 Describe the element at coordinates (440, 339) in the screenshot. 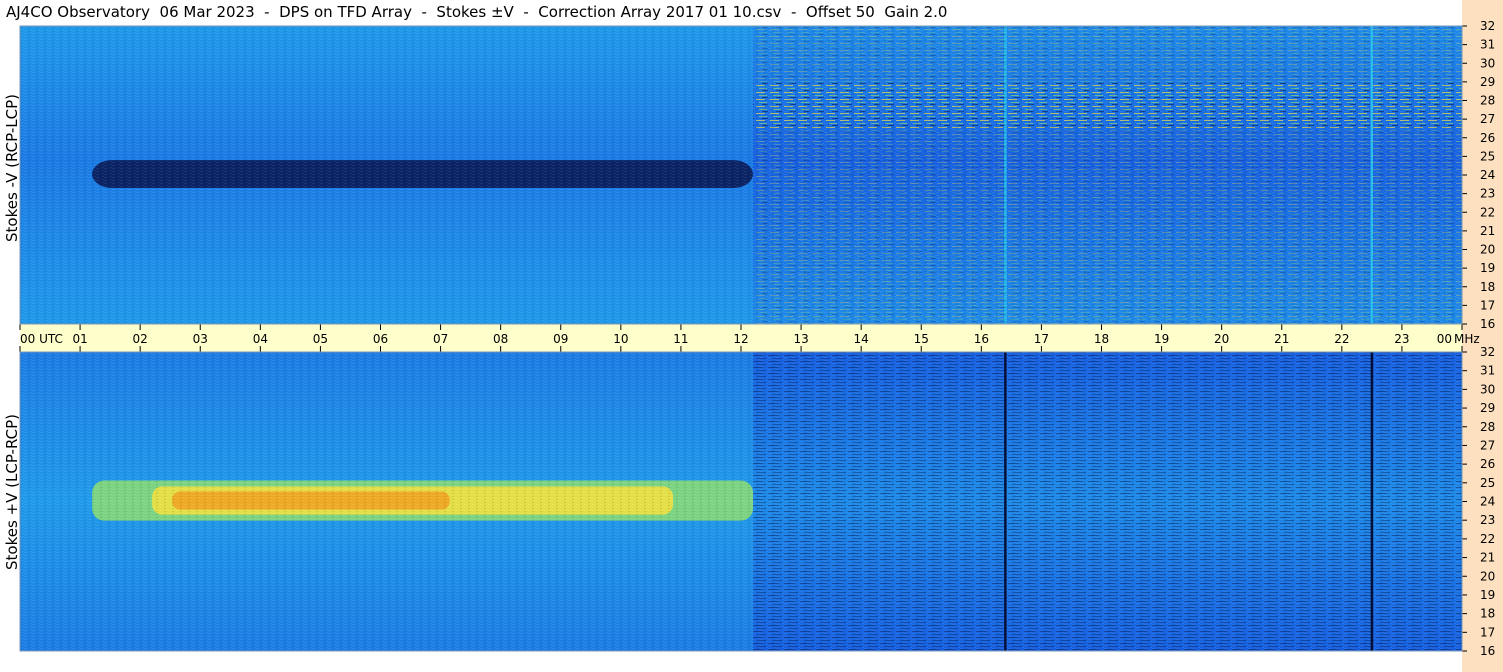

I see `utc-tick-label: 07` at that location.